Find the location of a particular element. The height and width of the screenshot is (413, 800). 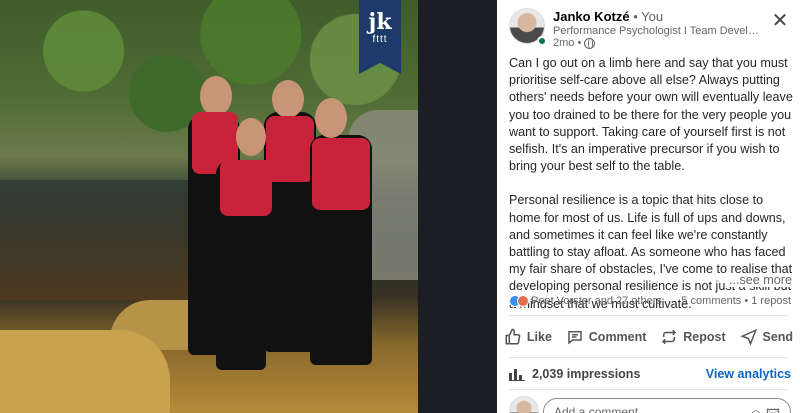

reactions-icon is located at coordinates (520, 301).